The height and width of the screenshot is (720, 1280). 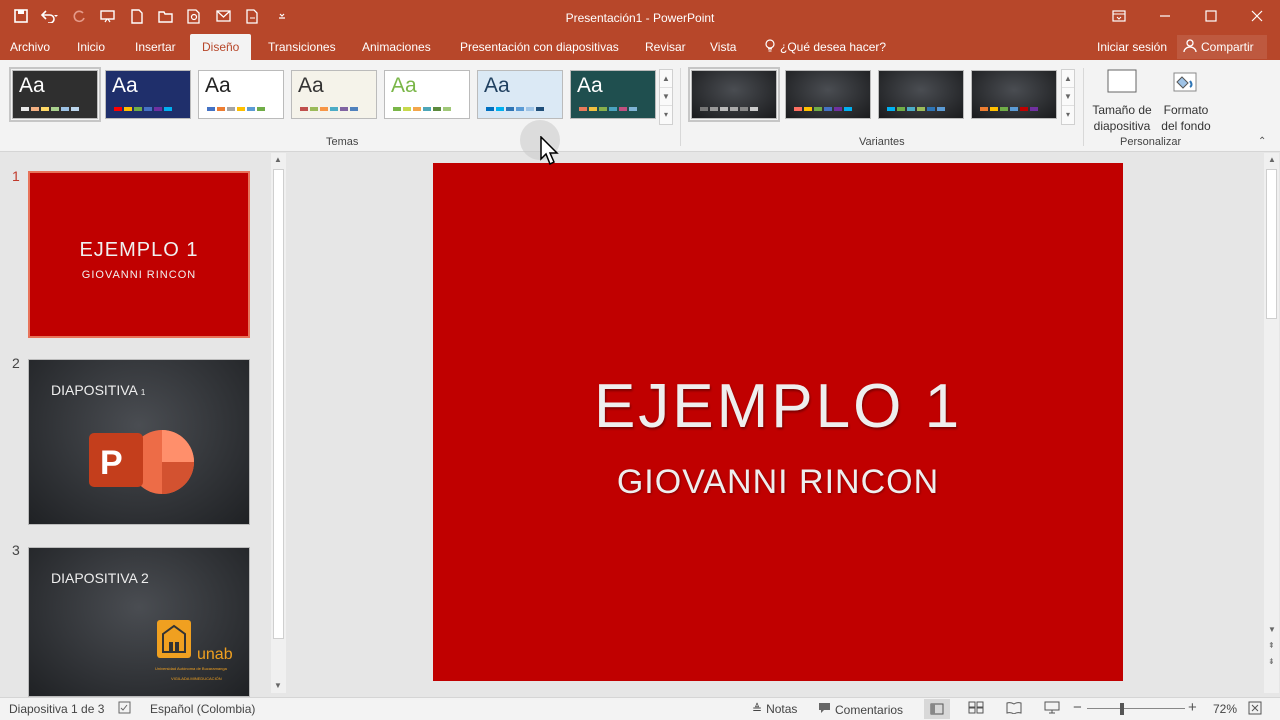 What do you see at coordinates (221, 47) in the screenshot?
I see `tab-diseno: Diseño` at bounding box center [221, 47].